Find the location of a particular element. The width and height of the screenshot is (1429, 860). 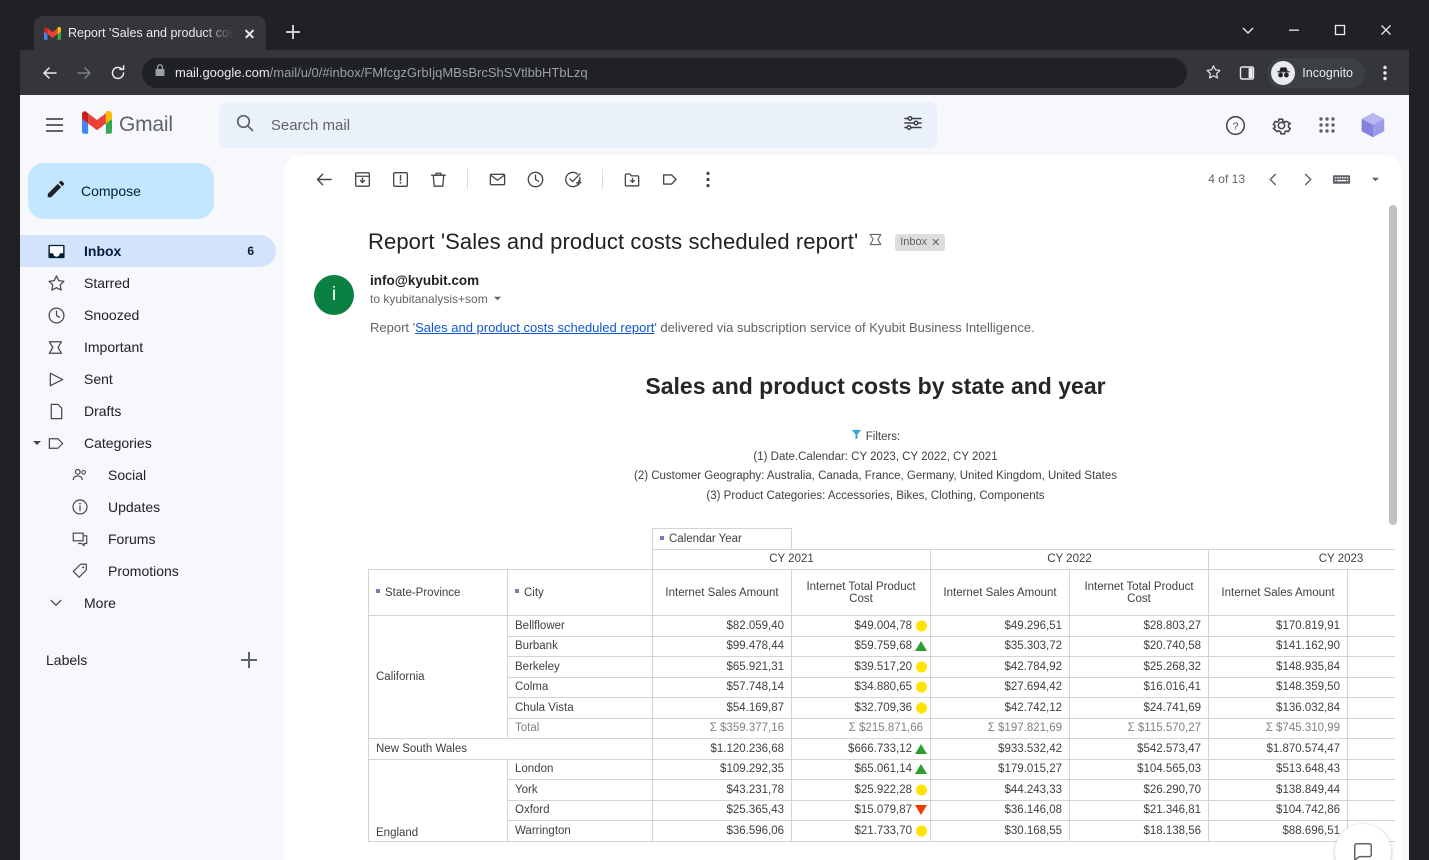

keyboard-dropdown-icon is located at coordinates (1375, 179).